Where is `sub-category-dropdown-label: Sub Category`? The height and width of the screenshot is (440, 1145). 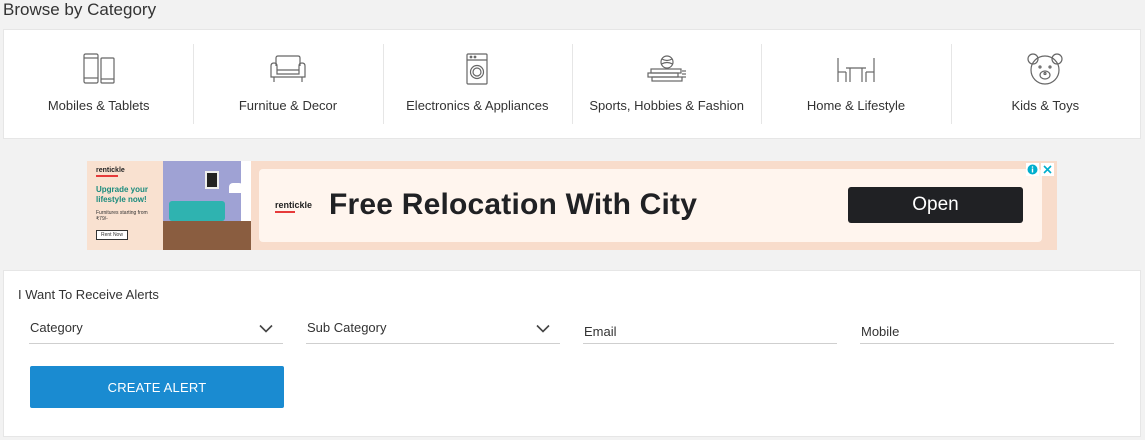
sub-category-dropdown-label: Sub Category is located at coordinates (347, 327).